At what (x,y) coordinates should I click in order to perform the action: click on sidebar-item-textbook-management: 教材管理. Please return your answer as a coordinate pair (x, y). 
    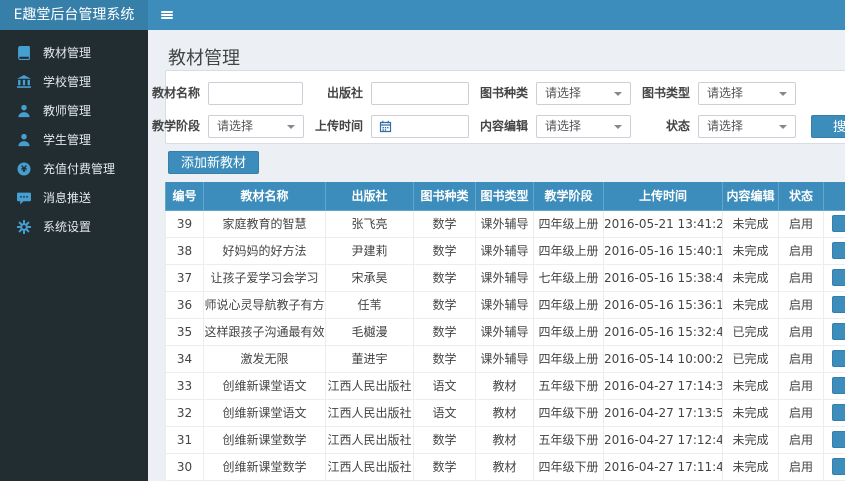
    Looking at the image, I should click on (74, 52).